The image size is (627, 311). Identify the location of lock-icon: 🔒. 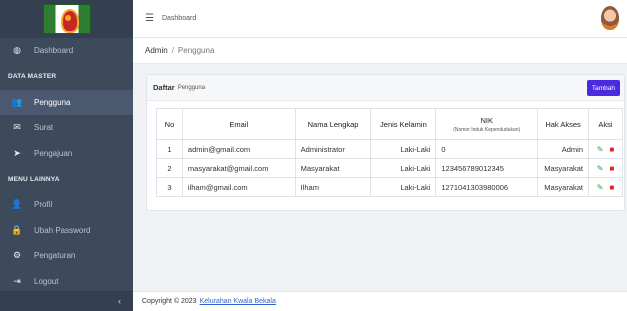
(17, 229).